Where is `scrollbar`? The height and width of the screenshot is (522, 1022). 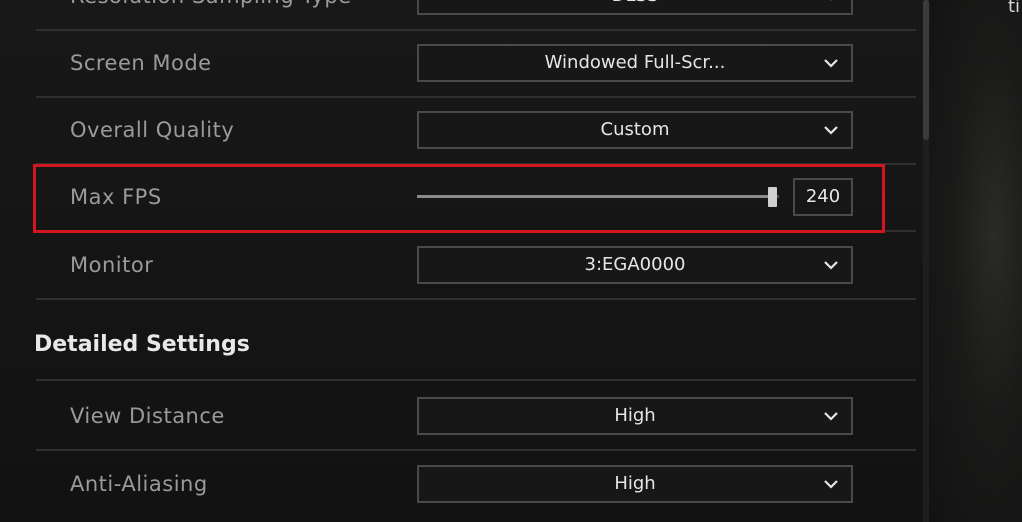 scrollbar is located at coordinates (926, 261).